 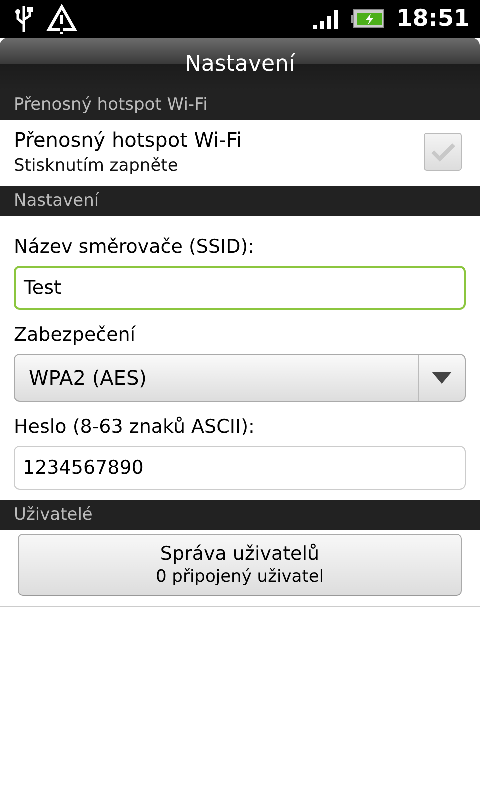 What do you see at coordinates (325, 19) in the screenshot?
I see `signal-icon` at bounding box center [325, 19].